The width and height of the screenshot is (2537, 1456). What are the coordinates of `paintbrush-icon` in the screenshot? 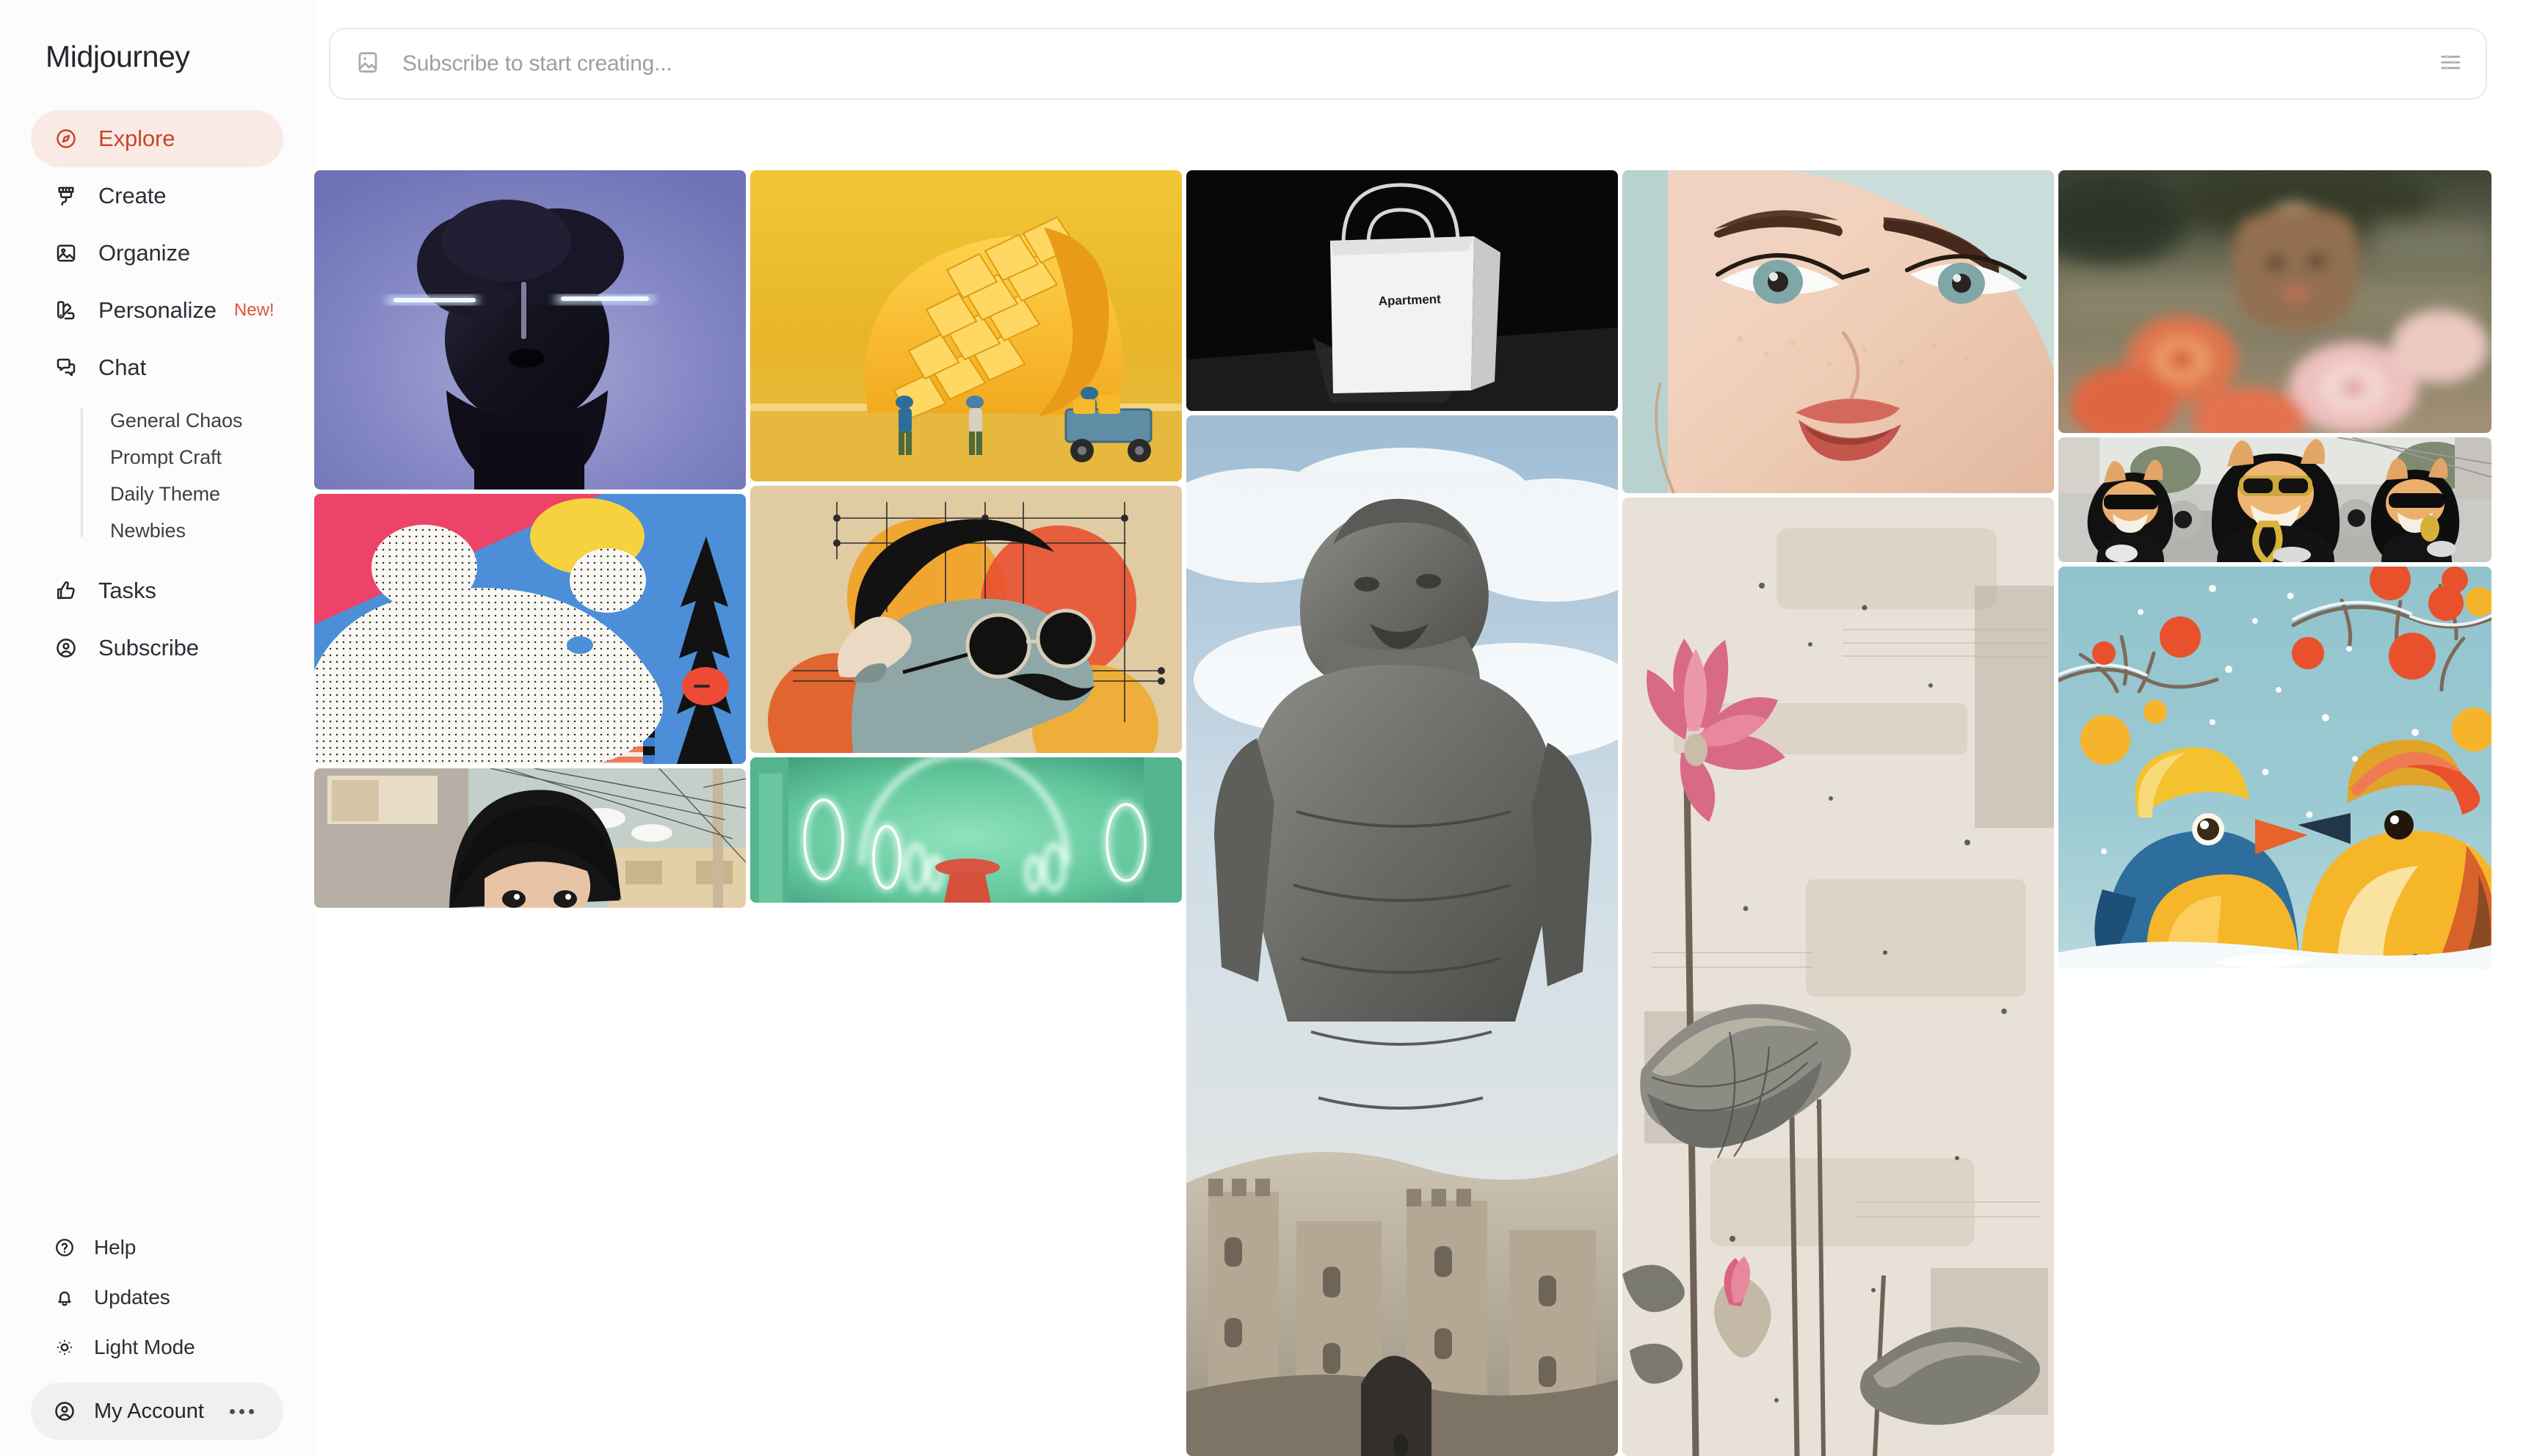 It's located at (66, 196).